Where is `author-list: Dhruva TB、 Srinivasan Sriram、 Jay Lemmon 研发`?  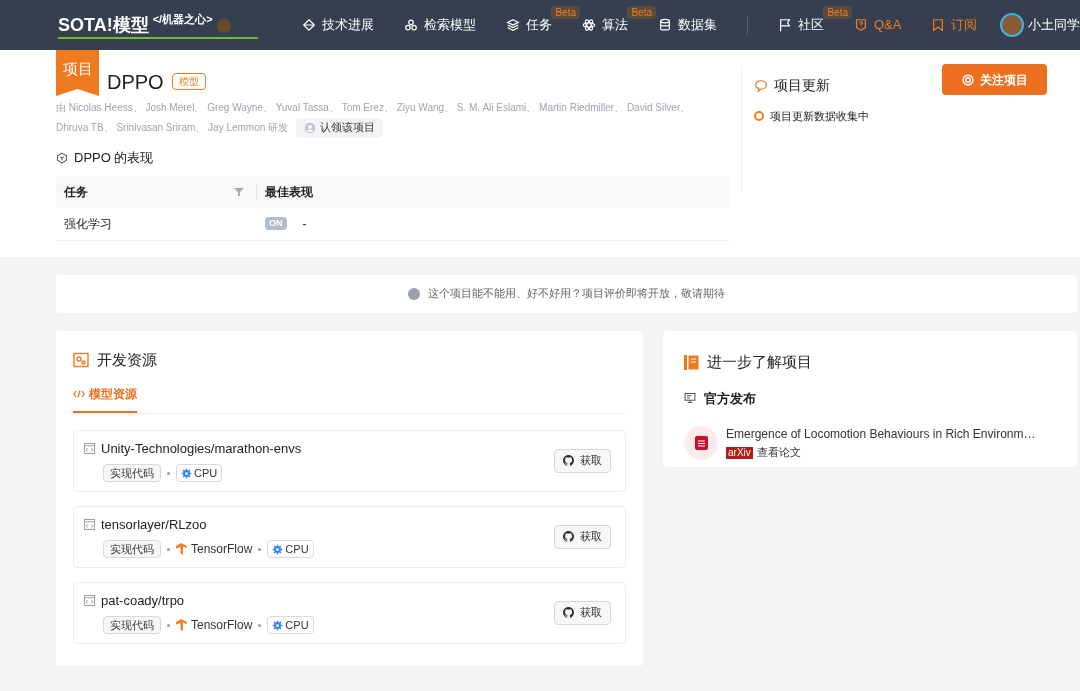 author-list: Dhruva TB、 Srinivasan Sriram、 Jay Lemmon 研发 is located at coordinates (172, 128).